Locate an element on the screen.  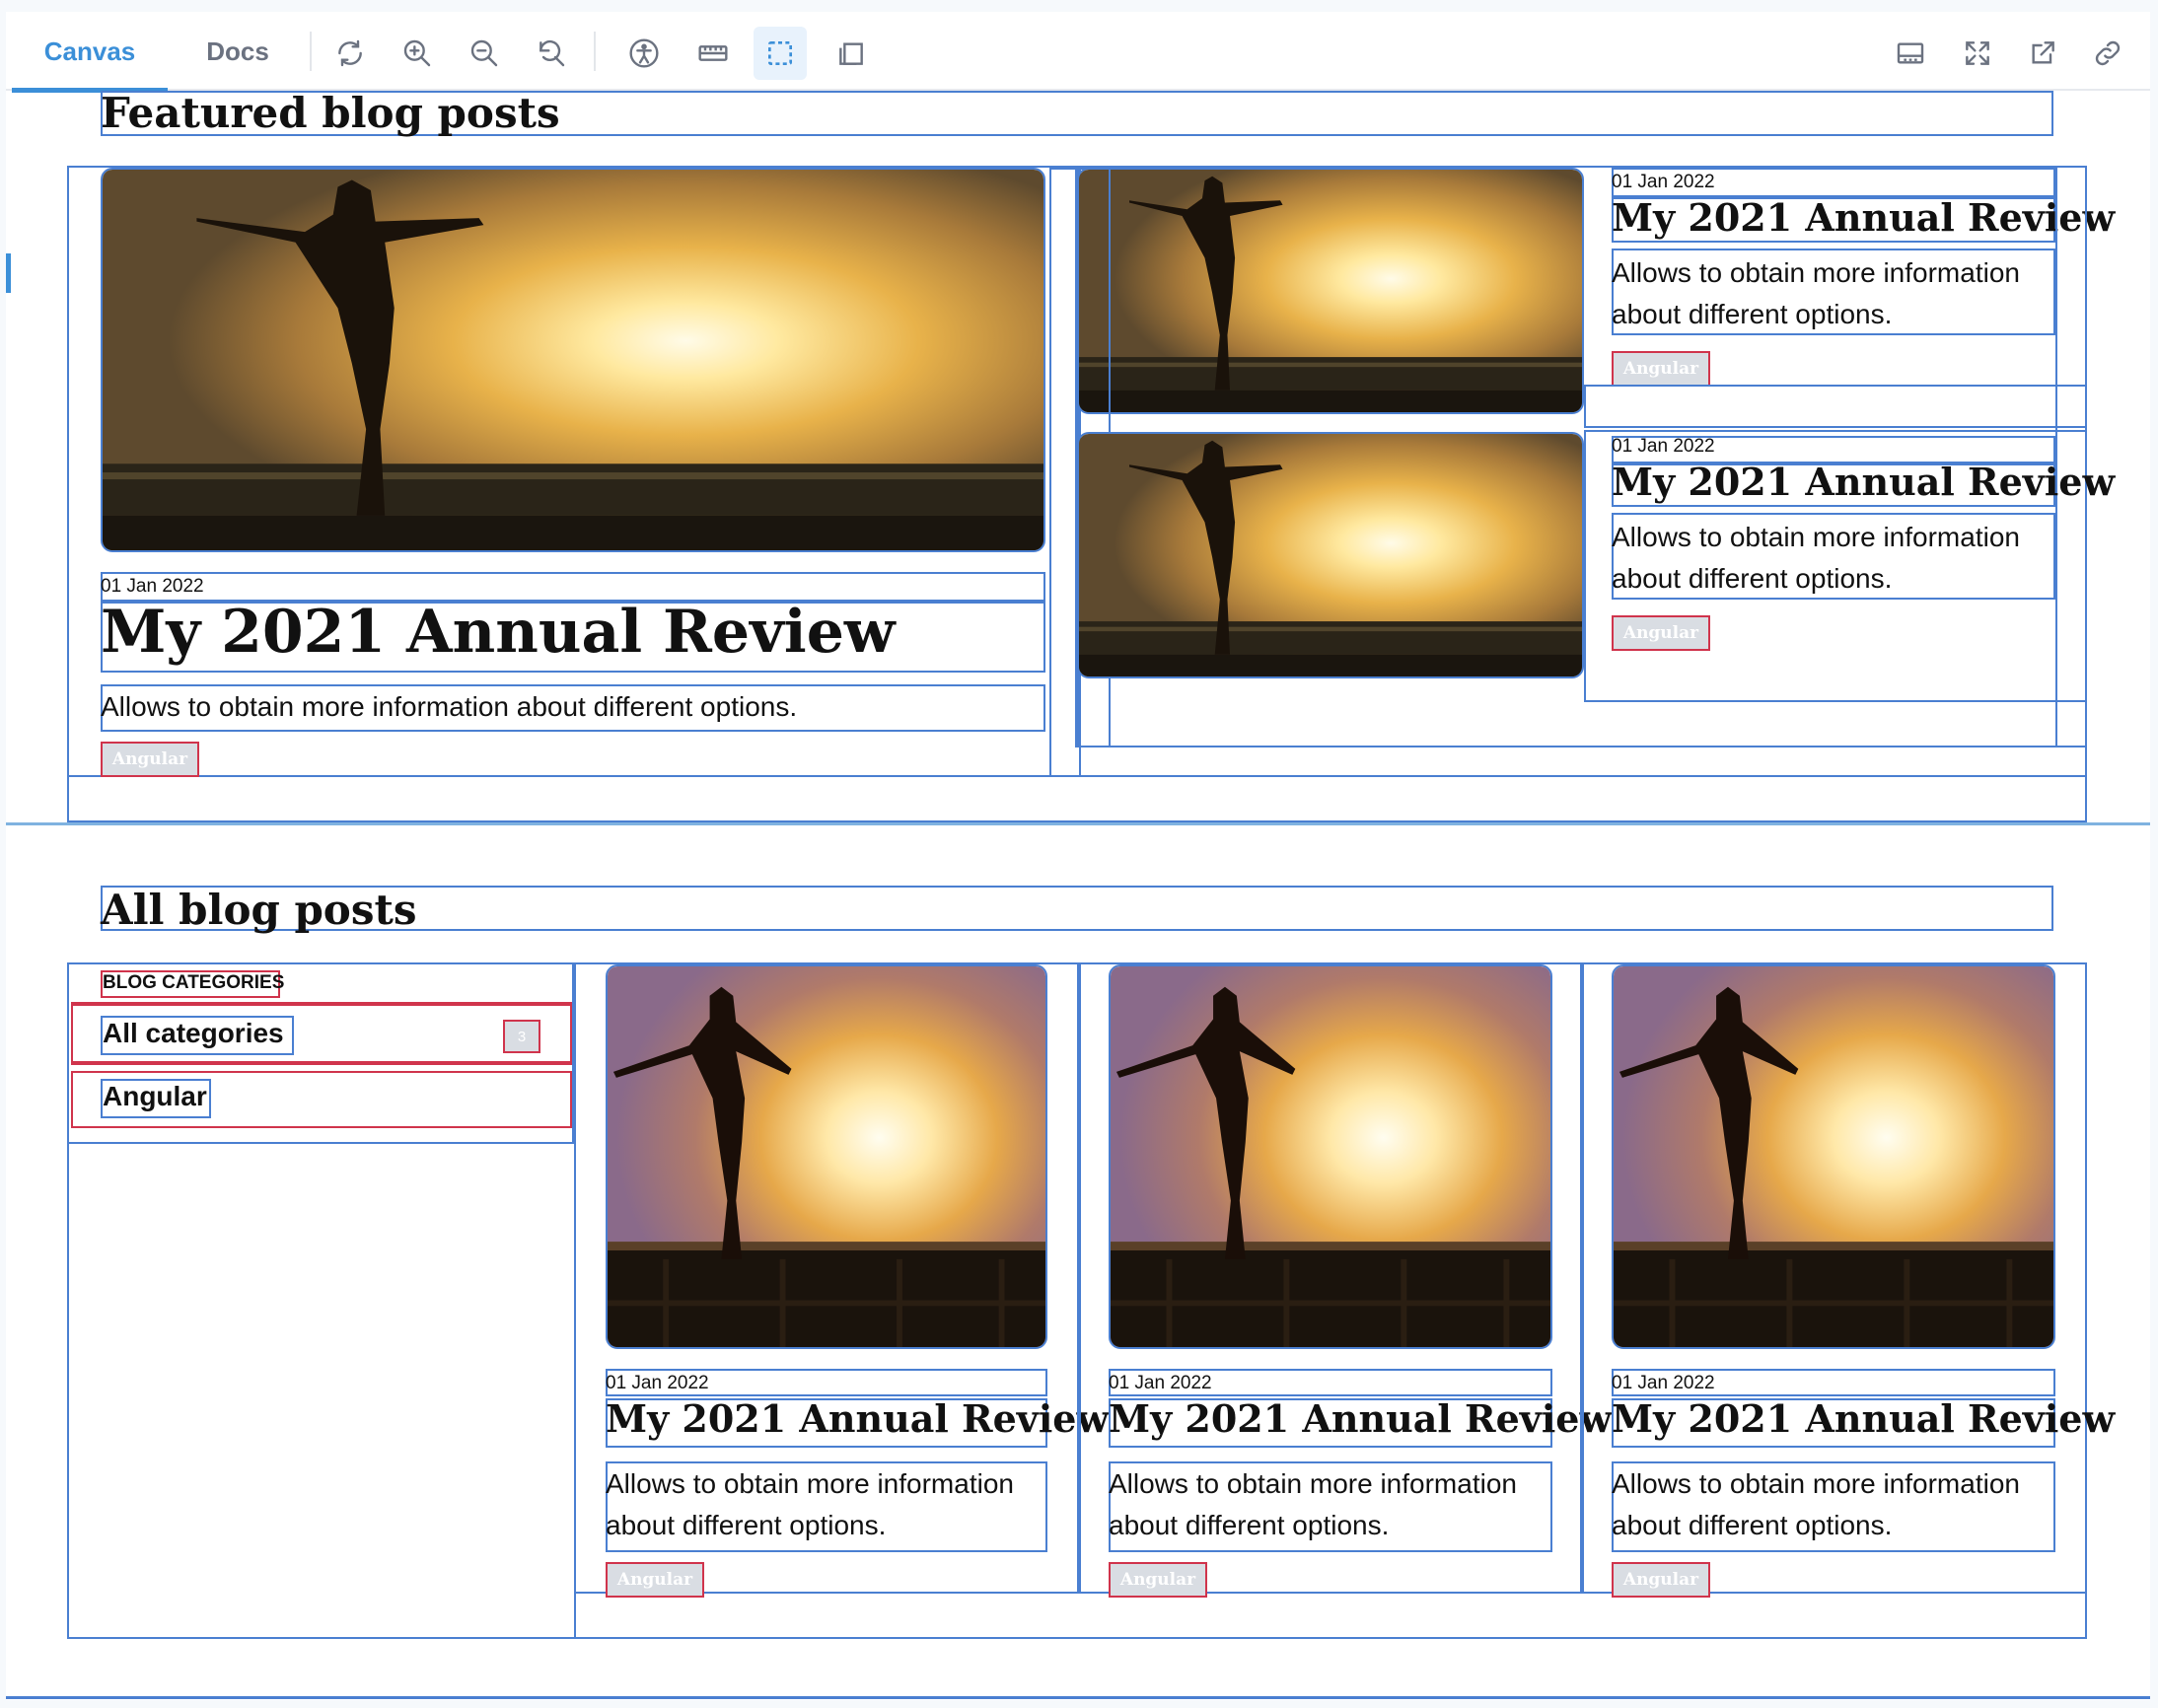
outline-button is located at coordinates (780, 53).